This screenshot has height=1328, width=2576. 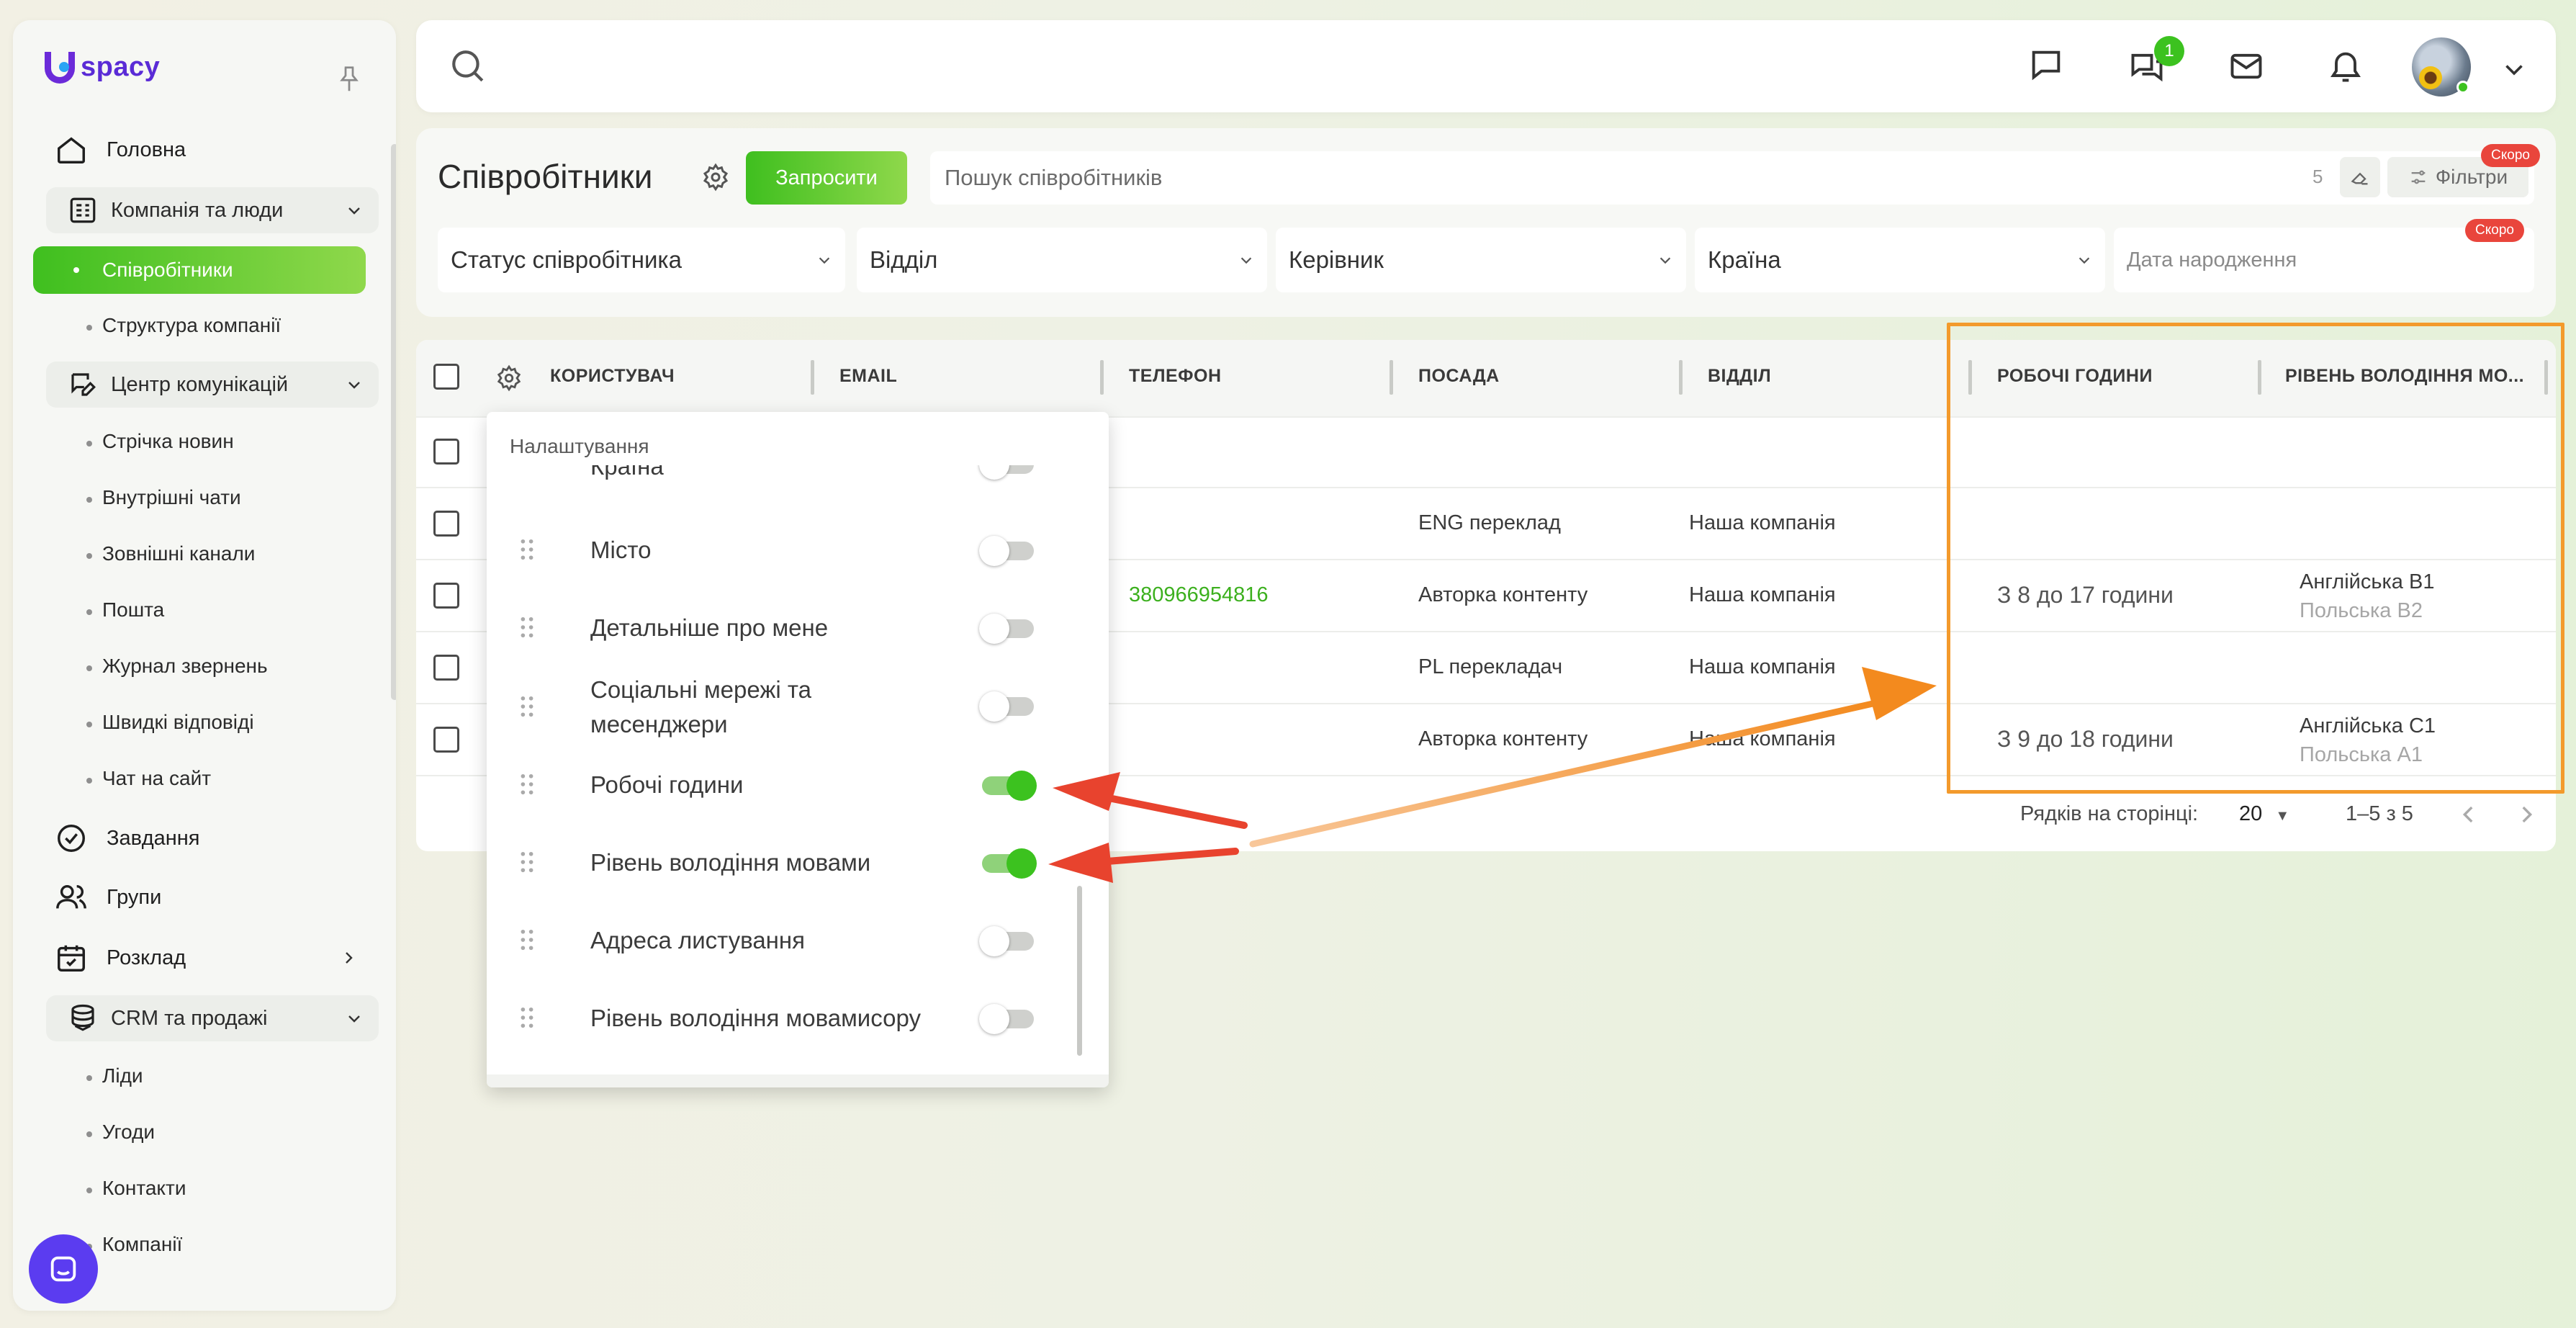 I want to click on column-settings-gear-icon, so click(x=509, y=378).